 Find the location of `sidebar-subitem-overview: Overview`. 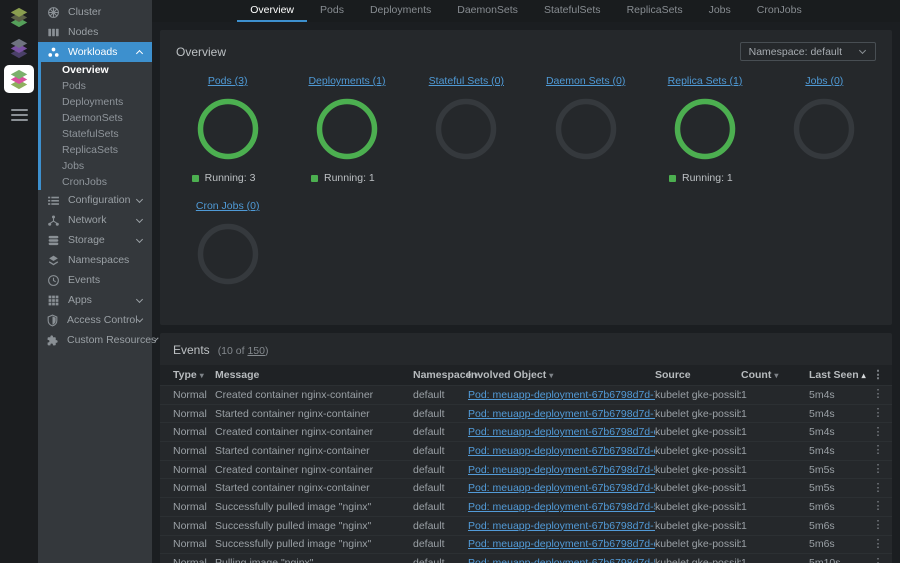

sidebar-subitem-overview: Overview is located at coordinates (96, 70).